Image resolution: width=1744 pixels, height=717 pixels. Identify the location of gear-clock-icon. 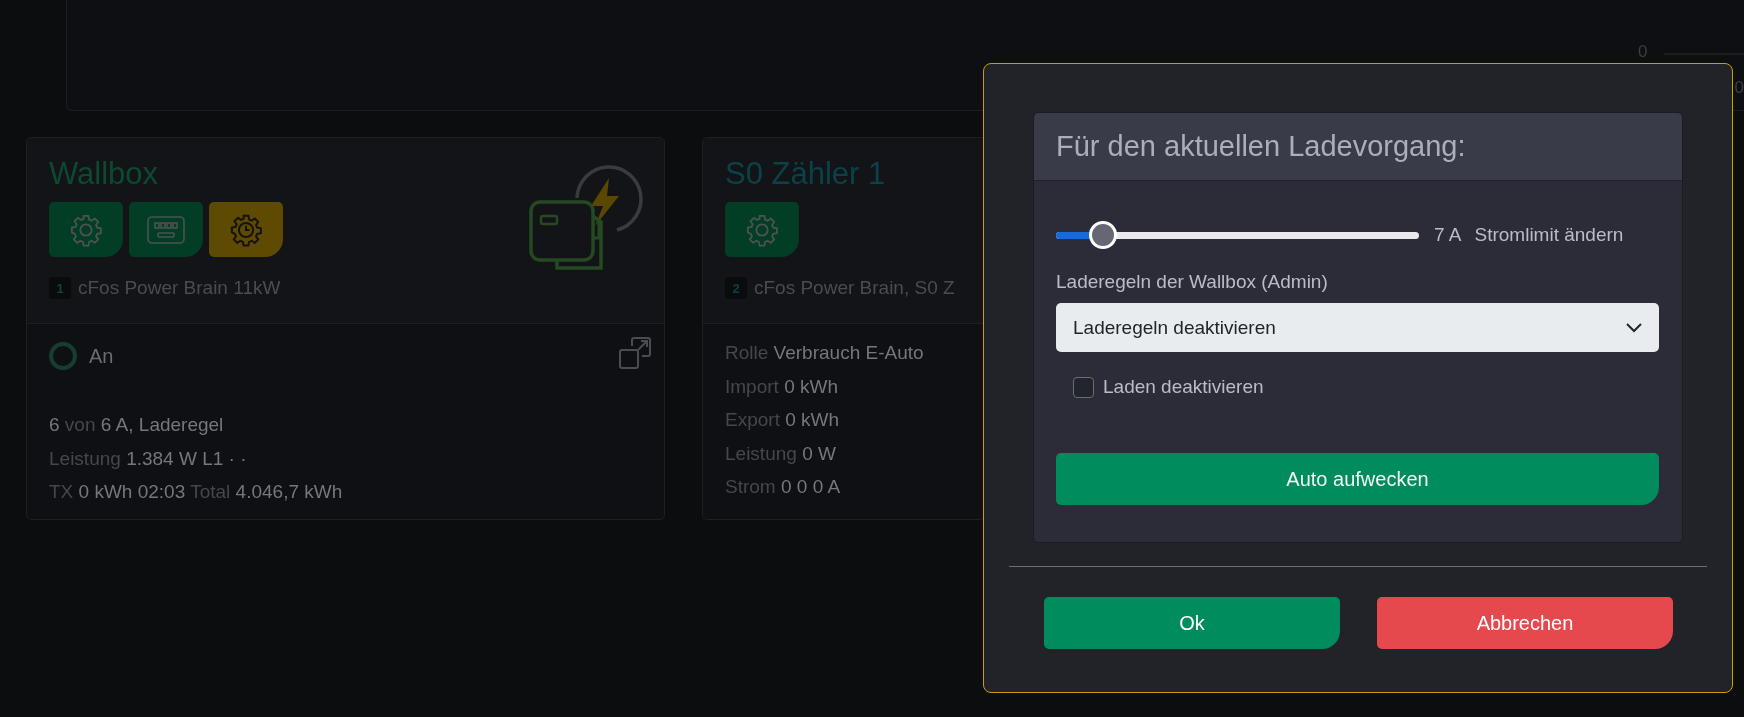
(246, 229).